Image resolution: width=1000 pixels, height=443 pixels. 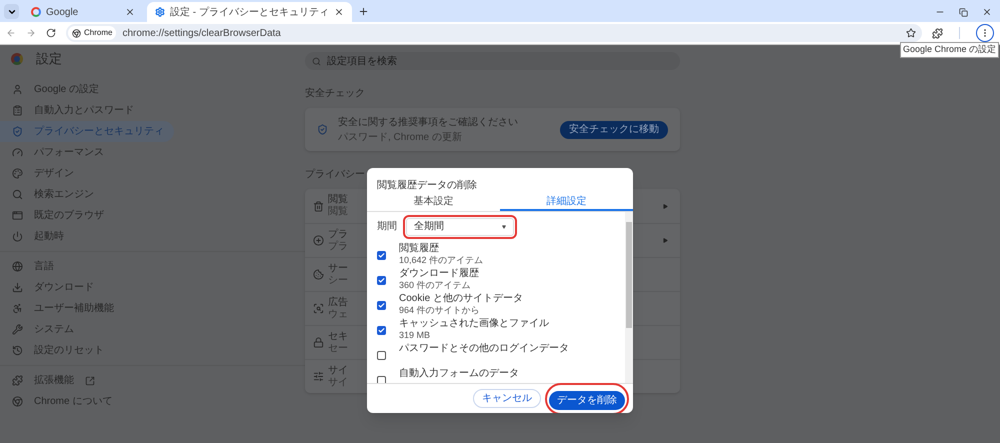 I want to click on card-text: 安全に関する推奨事項をご確認ください, so click(x=428, y=123).